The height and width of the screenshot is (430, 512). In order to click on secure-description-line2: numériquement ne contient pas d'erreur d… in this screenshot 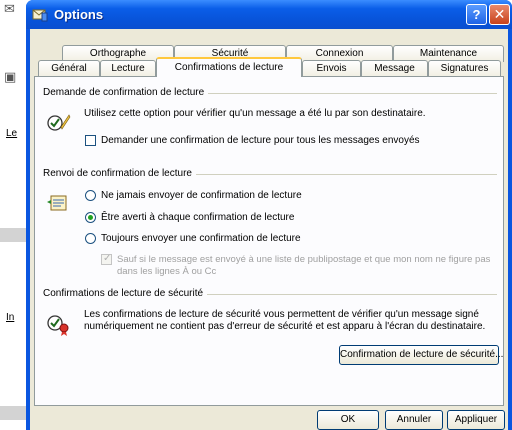, I will do `click(285, 326)`.